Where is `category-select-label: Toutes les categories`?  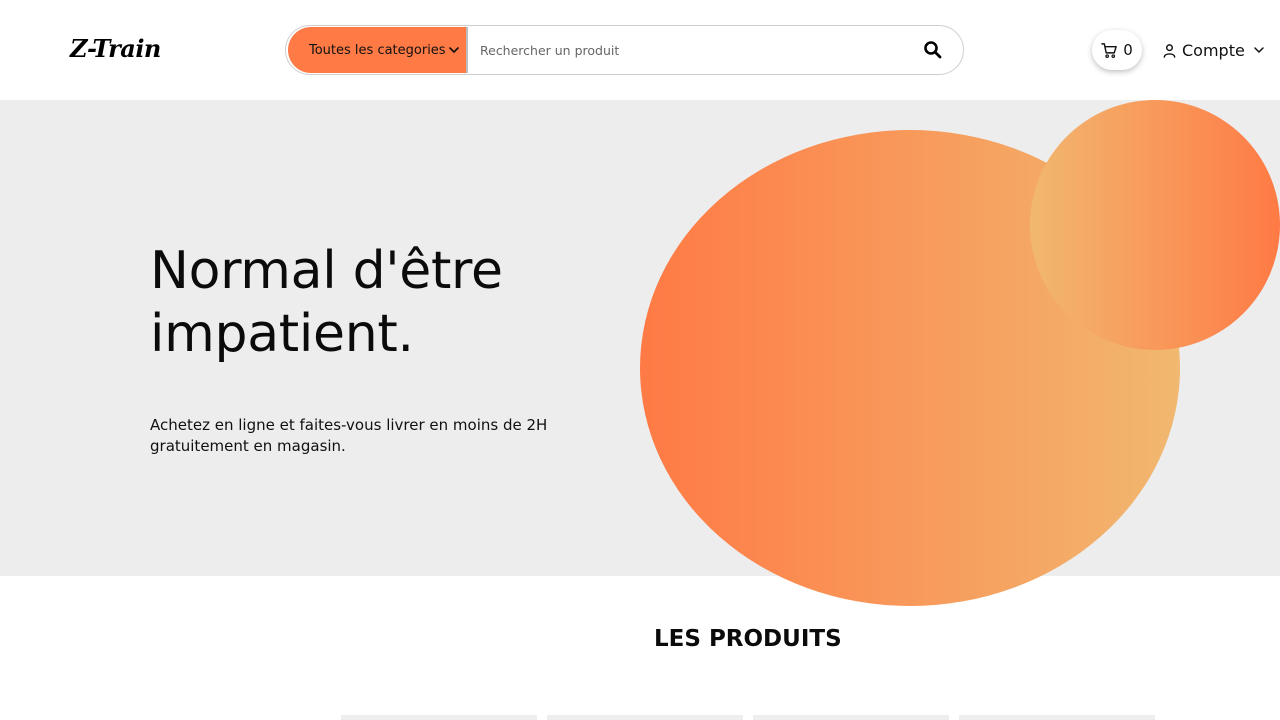
category-select-label: Toutes les categories is located at coordinates (377, 50).